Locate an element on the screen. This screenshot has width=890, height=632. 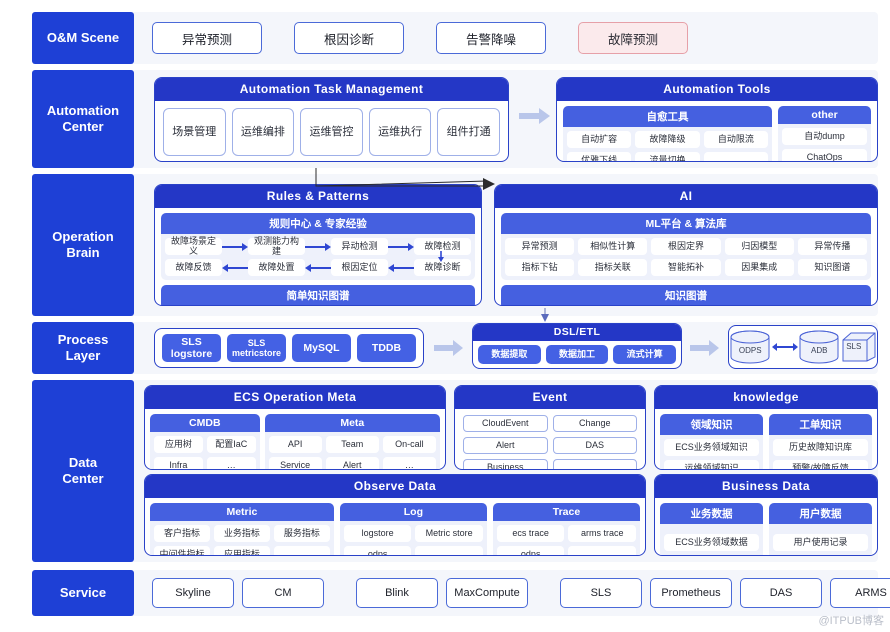
task-item-3: 运维执行 is located at coordinates (400, 132).